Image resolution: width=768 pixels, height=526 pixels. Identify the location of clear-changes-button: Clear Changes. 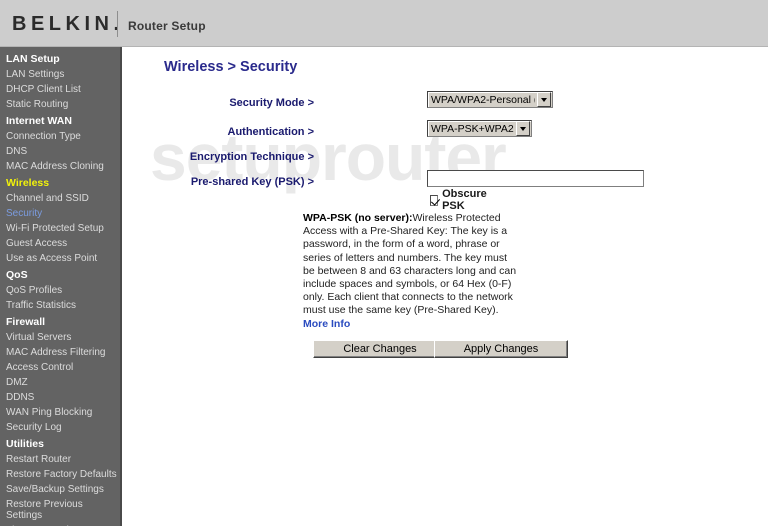
(380, 349).